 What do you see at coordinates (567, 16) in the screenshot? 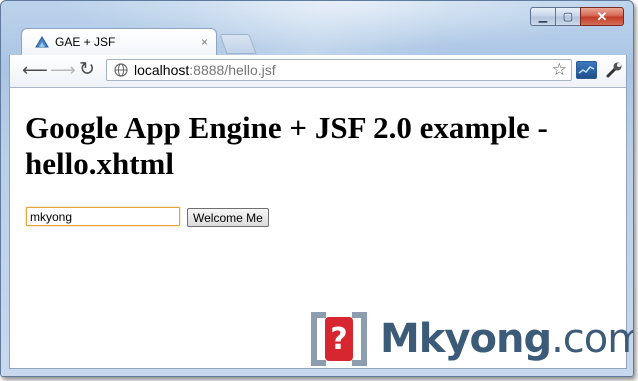
I see `maximize-button: ▢` at bounding box center [567, 16].